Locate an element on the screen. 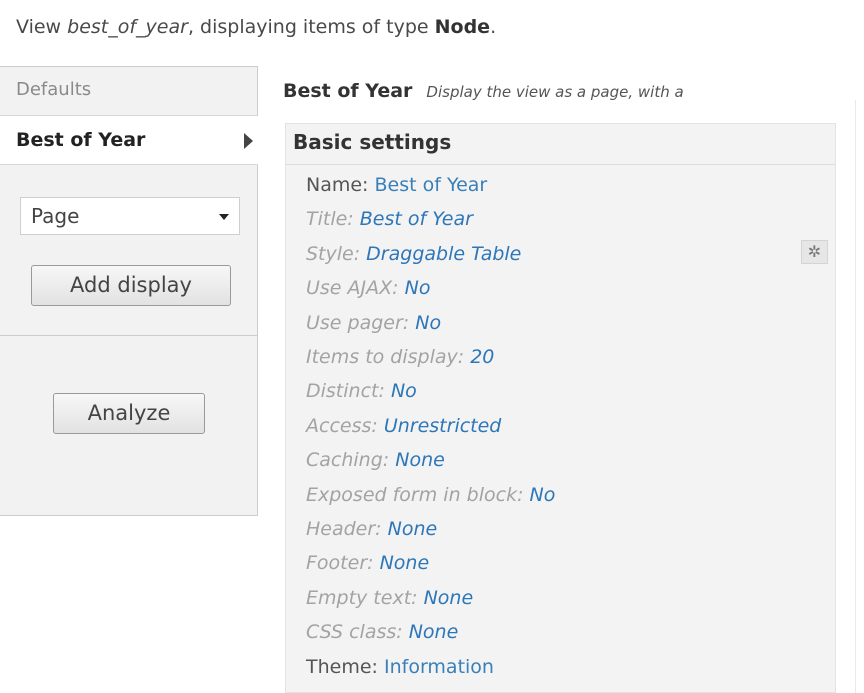 Image resolution: width=864 pixels, height=693 pixels. setting-row: Access: Unrestricted is located at coordinates (403, 426).